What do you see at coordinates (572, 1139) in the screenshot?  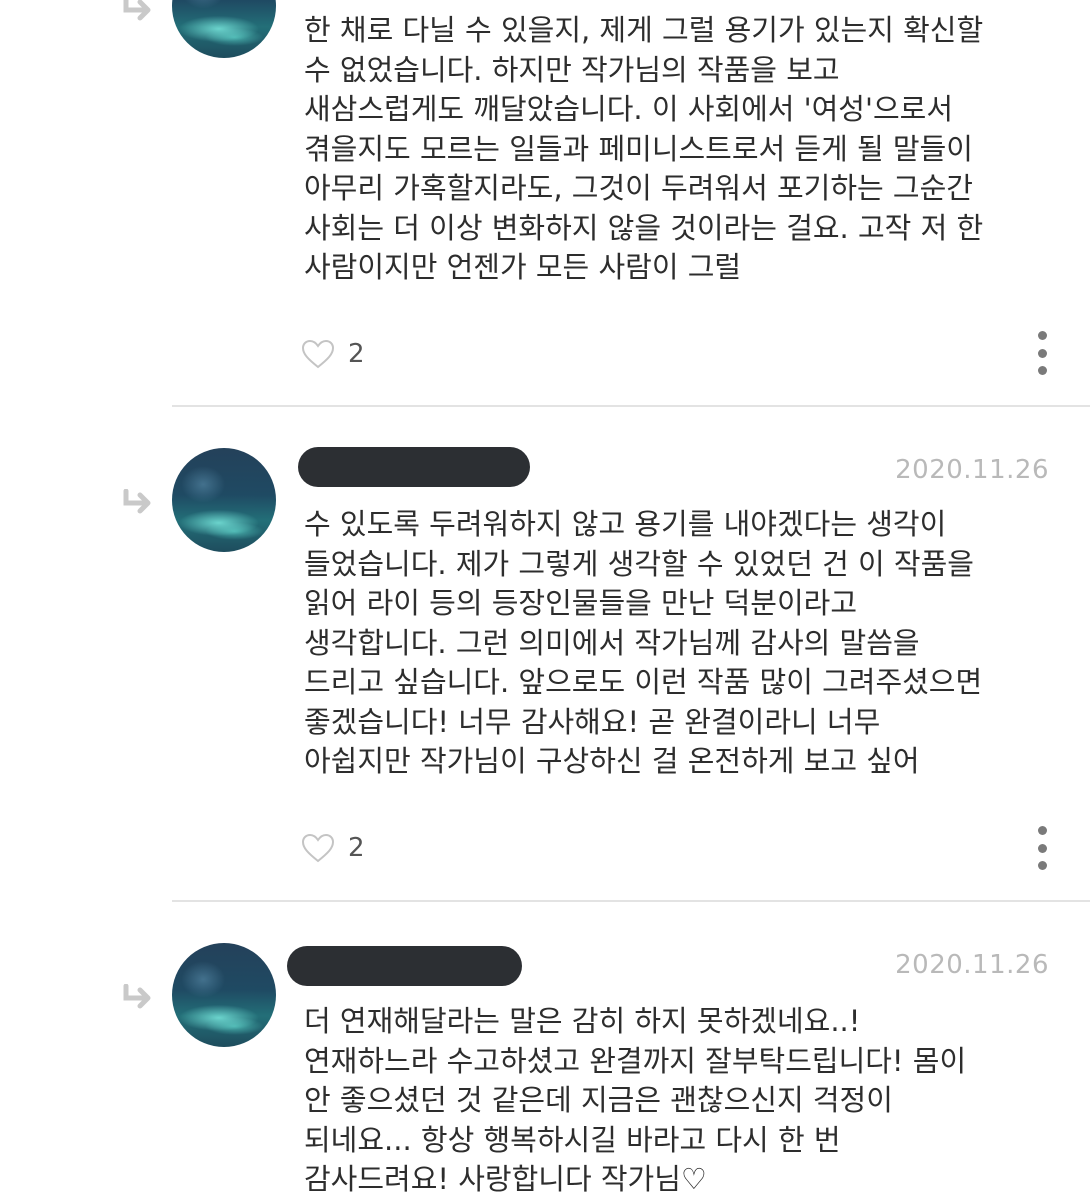 I see `comment-line: 되네요... 항상 행복하시길 바라고 다시 한 번` at bounding box center [572, 1139].